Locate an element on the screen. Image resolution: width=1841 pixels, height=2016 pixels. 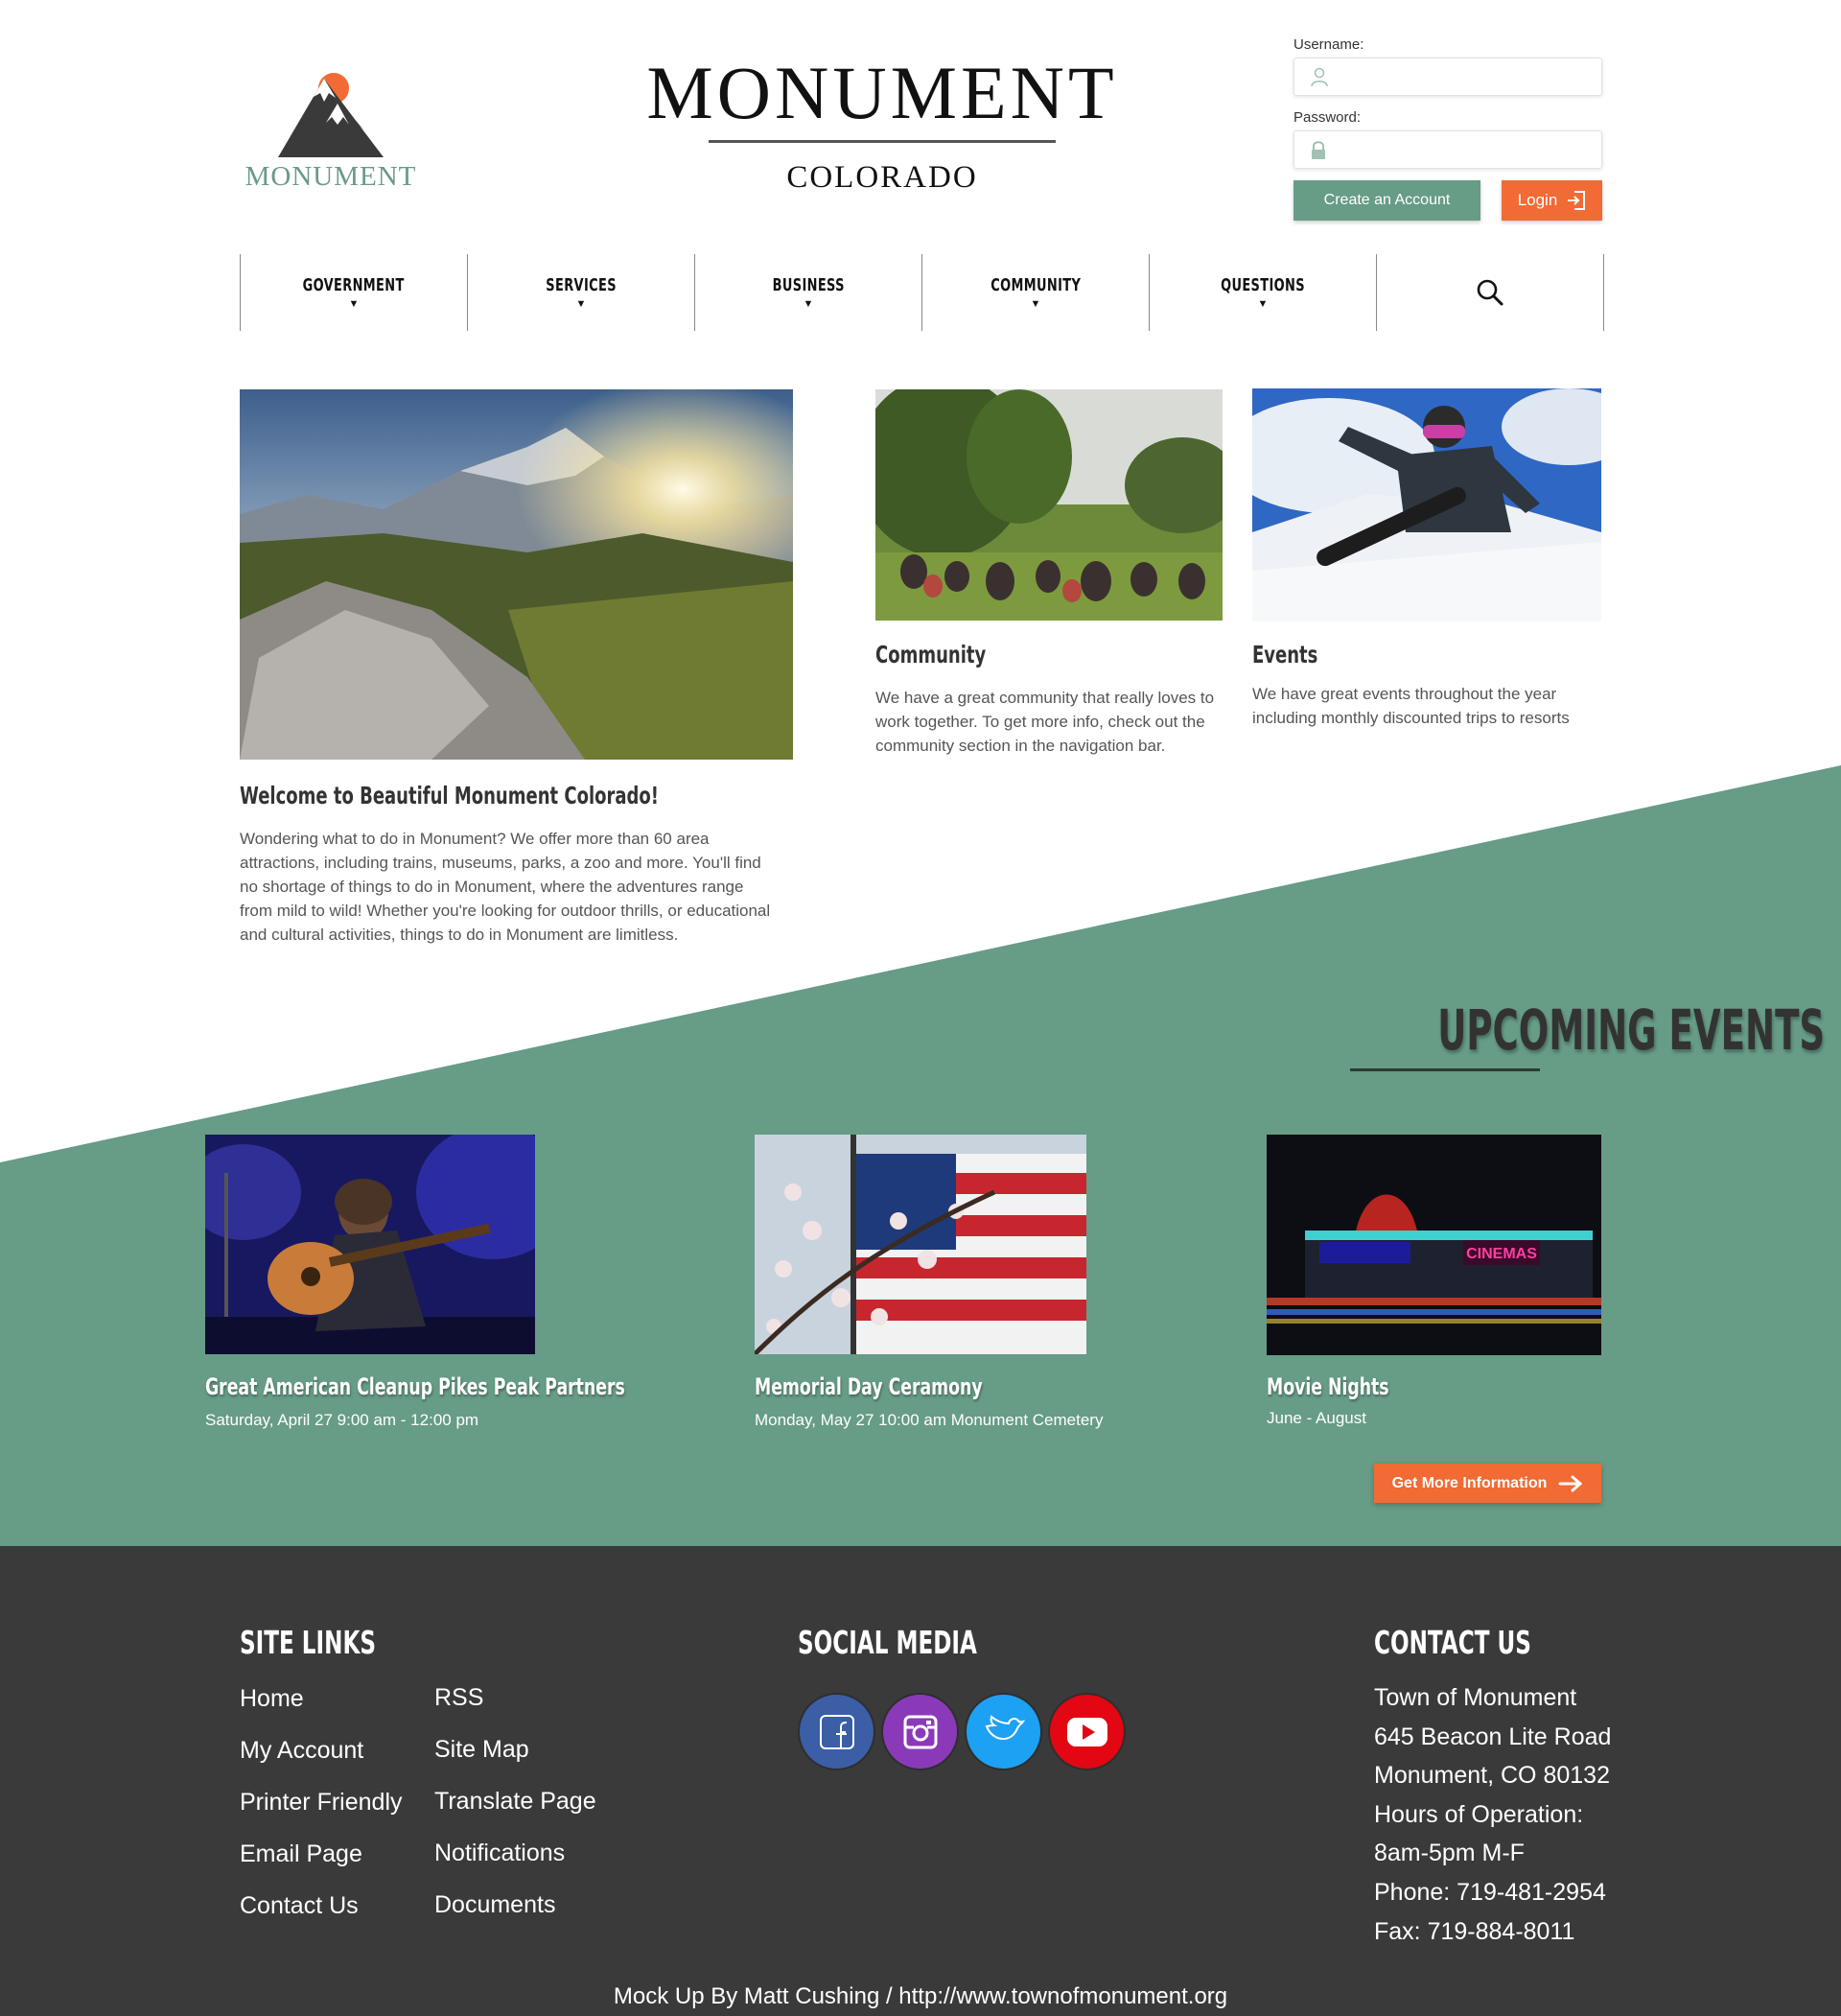
event-flag-image is located at coordinates (920, 1244).